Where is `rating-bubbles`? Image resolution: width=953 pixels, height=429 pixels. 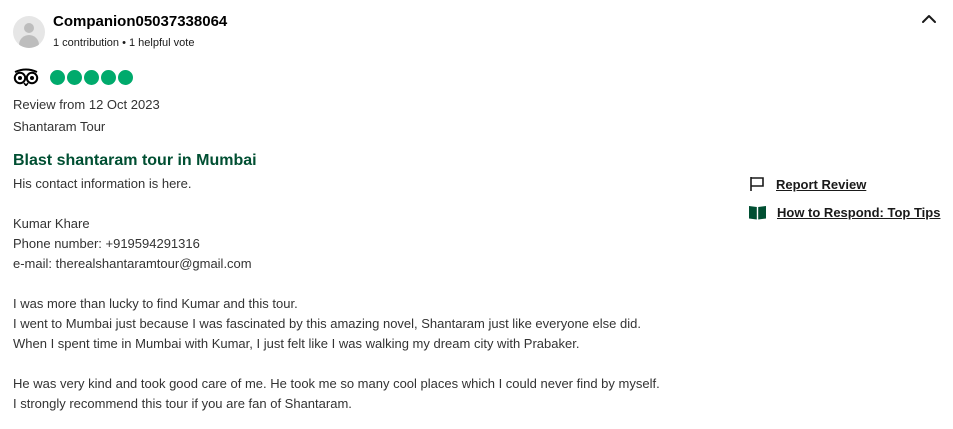 rating-bubbles is located at coordinates (92, 77).